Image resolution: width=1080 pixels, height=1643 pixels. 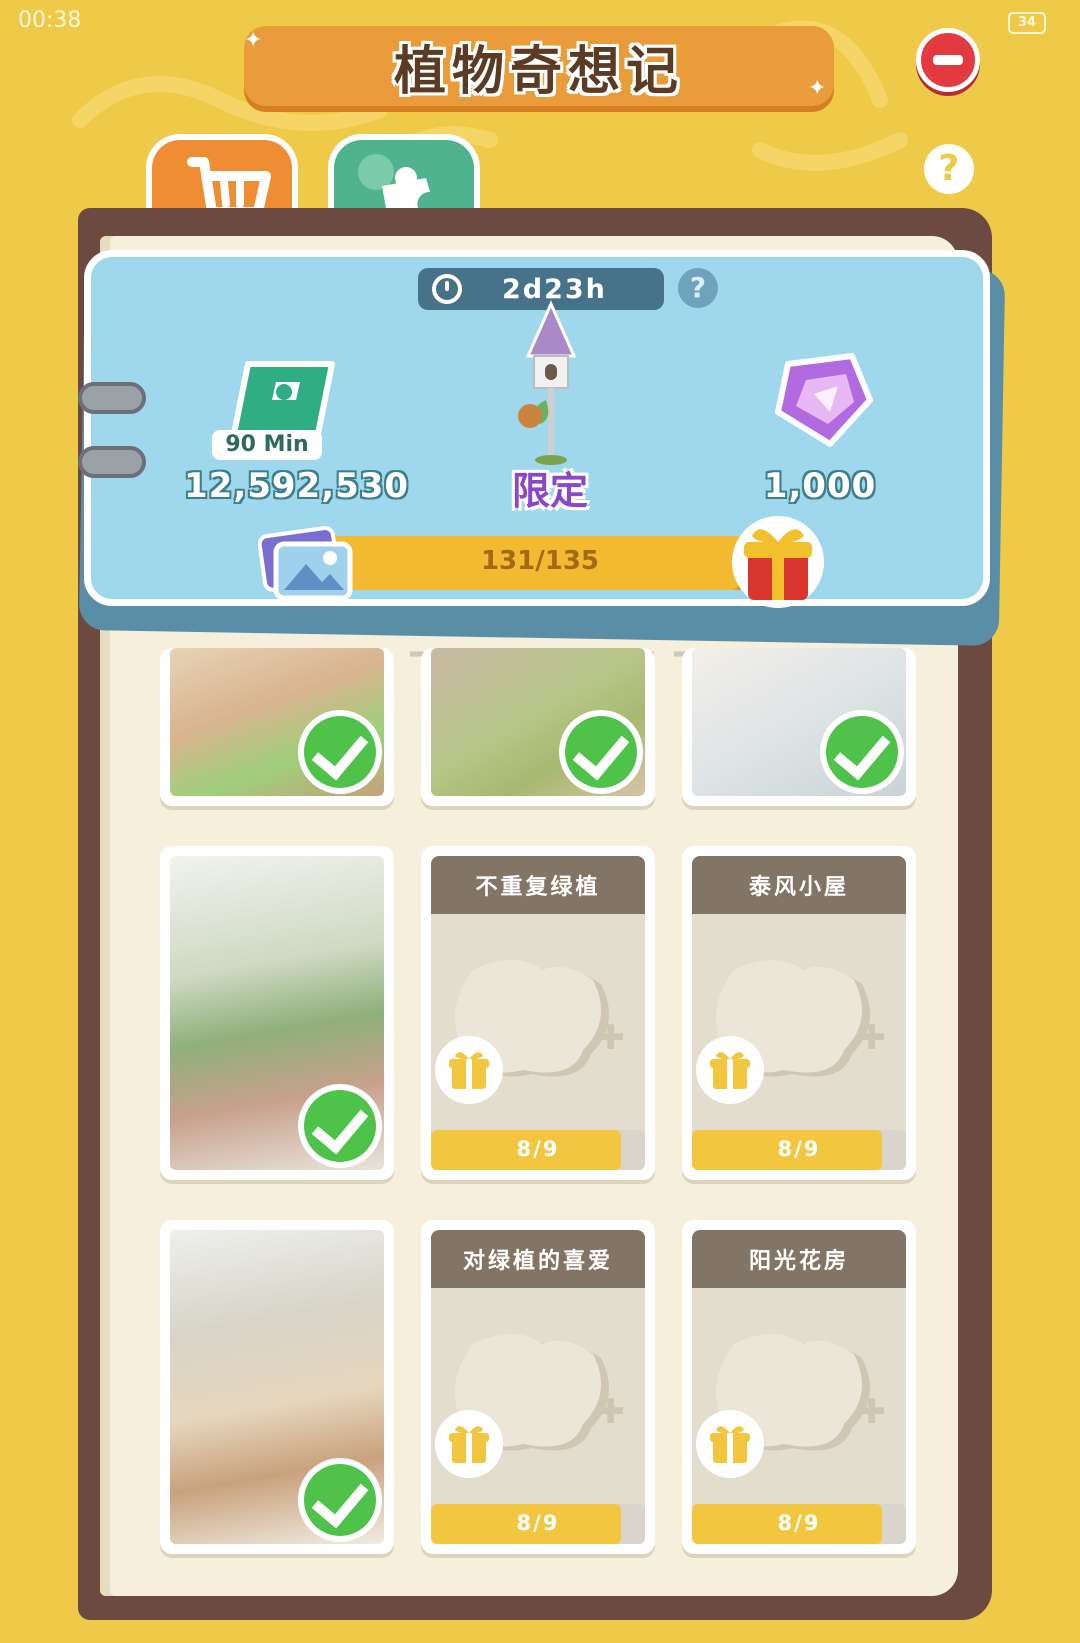 I want to click on close-button, so click(x=948, y=60).